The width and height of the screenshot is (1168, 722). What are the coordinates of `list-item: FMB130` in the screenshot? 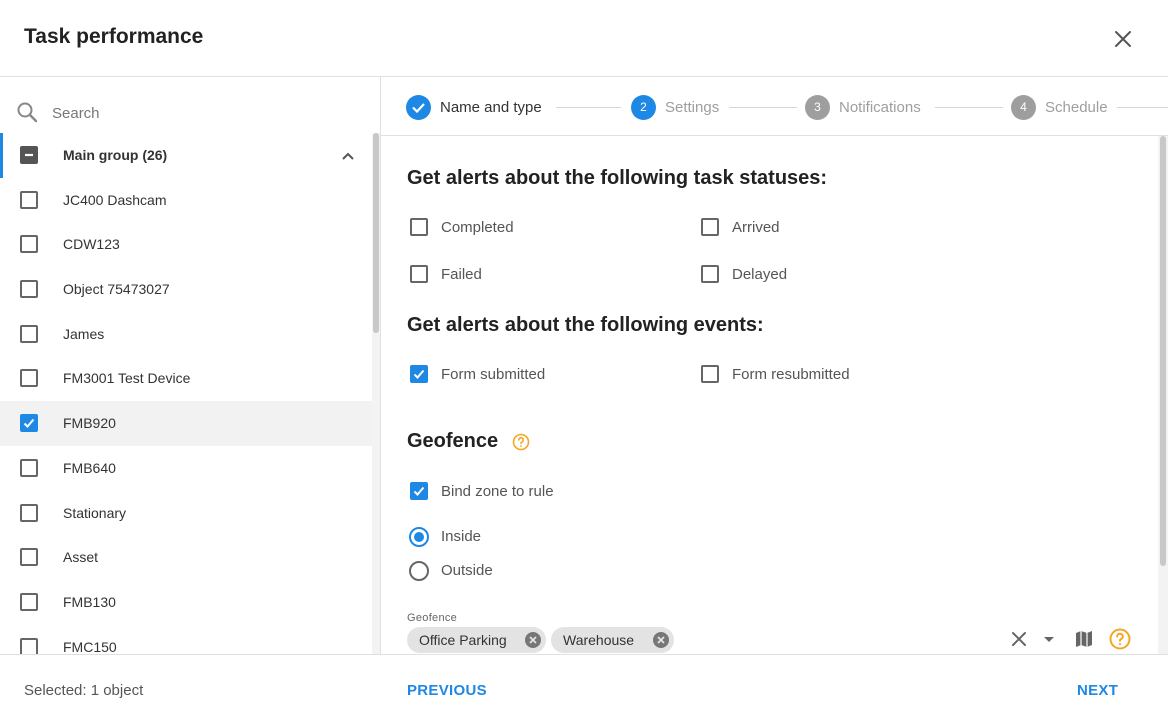 It's located at (186, 602).